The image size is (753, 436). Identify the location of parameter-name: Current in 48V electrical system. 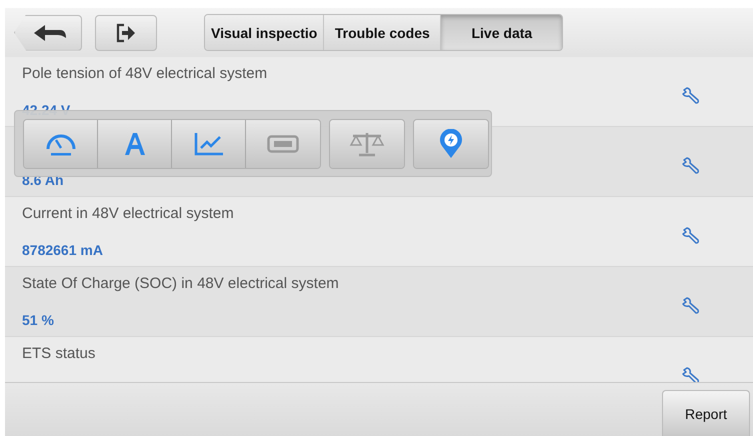
(128, 213).